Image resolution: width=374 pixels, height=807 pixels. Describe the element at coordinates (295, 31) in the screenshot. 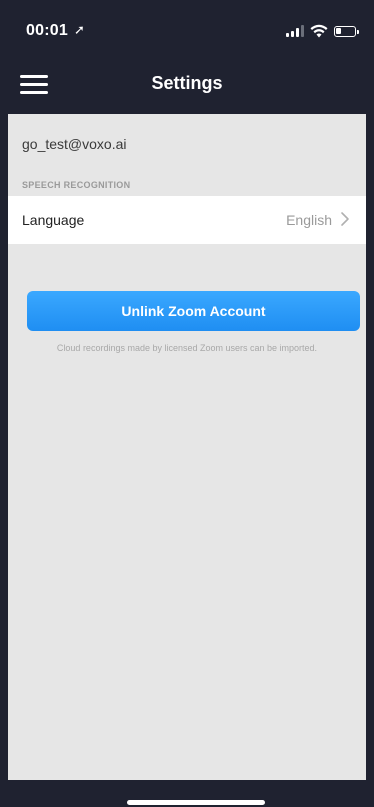

I see `cellular-signal-icon` at that location.